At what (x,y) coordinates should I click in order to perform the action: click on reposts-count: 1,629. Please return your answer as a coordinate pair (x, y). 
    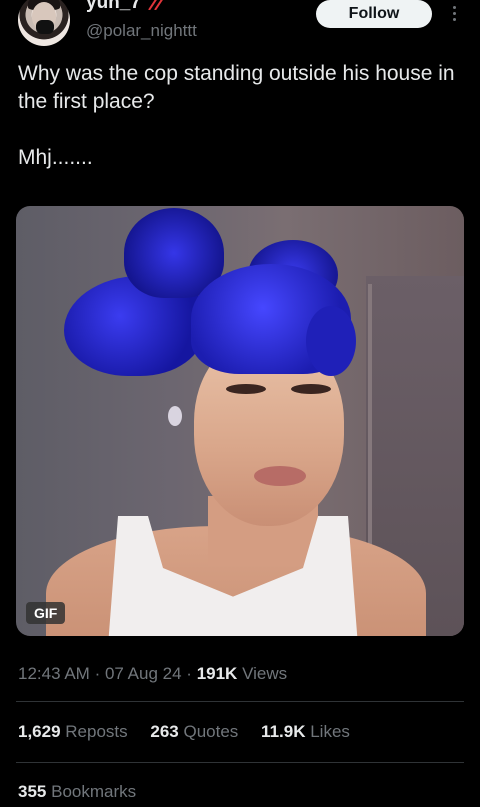
    Looking at the image, I should click on (39, 731).